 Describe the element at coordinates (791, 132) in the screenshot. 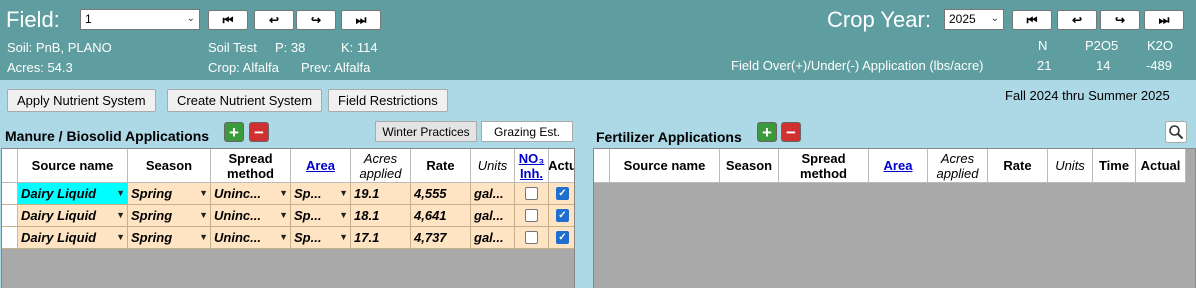

I see `remove-fertilizer-button: −` at that location.